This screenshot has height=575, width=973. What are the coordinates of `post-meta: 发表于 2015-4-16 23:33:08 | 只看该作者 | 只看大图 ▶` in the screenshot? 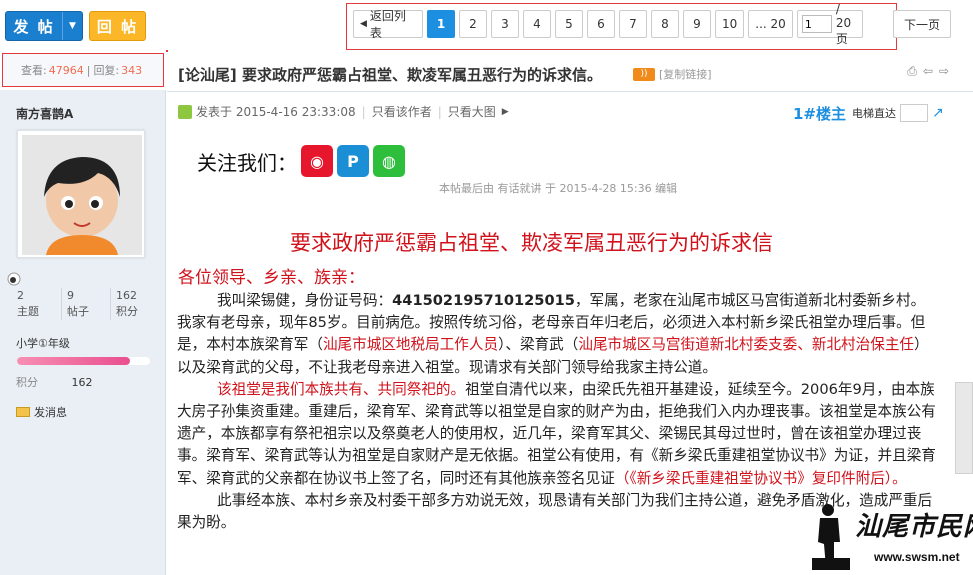 It's located at (343, 111).